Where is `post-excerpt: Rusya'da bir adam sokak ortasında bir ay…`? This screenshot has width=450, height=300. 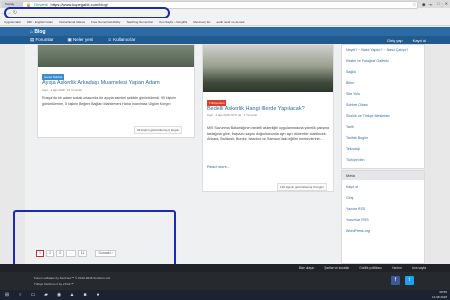 post-excerpt: Rusya'da bir adam sokak ortasında bir ay… is located at coordinates (109, 101).